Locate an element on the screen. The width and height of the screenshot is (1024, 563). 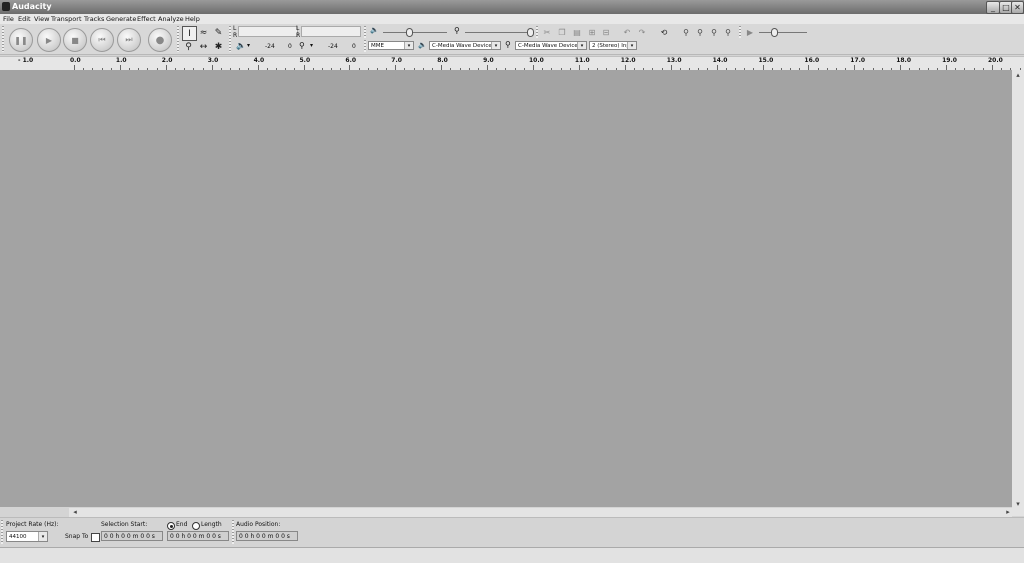
play-speed-thumb is located at coordinates (774, 32).